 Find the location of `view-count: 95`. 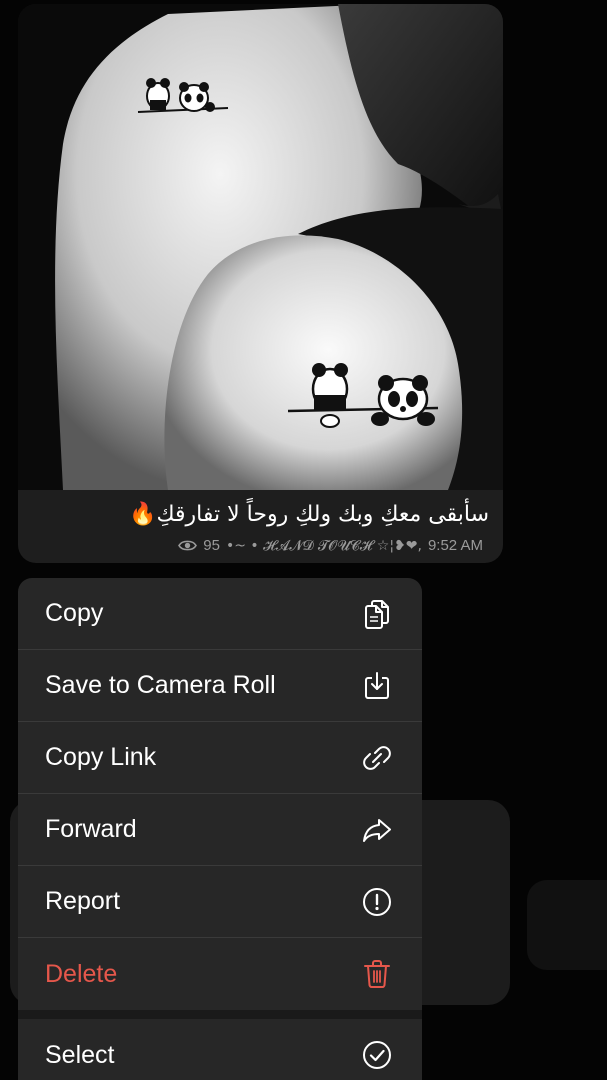

view-count: 95 is located at coordinates (211, 545).